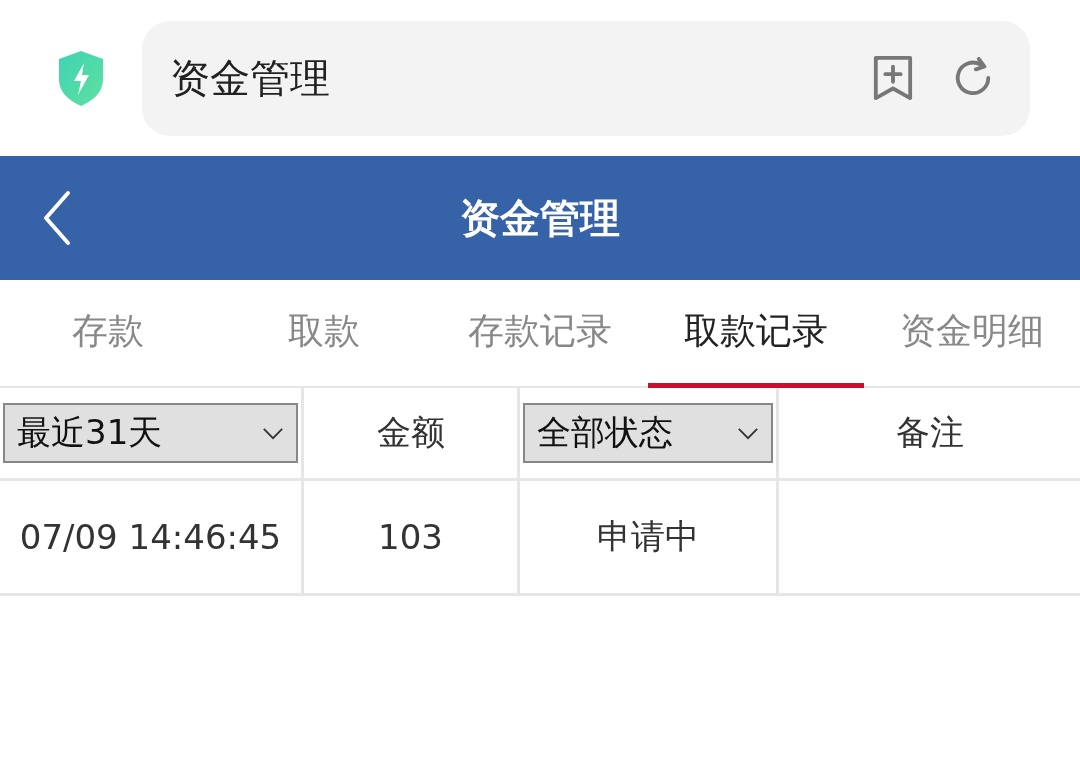 Image resolution: width=1080 pixels, height=768 pixels. I want to click on bookmark-add-icon, so click(893, 78).